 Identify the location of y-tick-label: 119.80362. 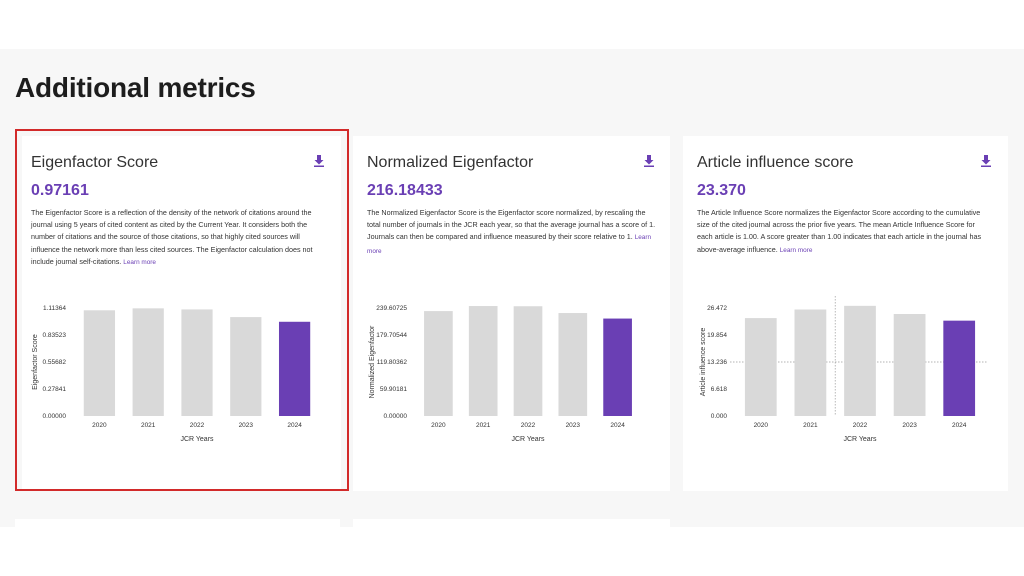
(392, 362).